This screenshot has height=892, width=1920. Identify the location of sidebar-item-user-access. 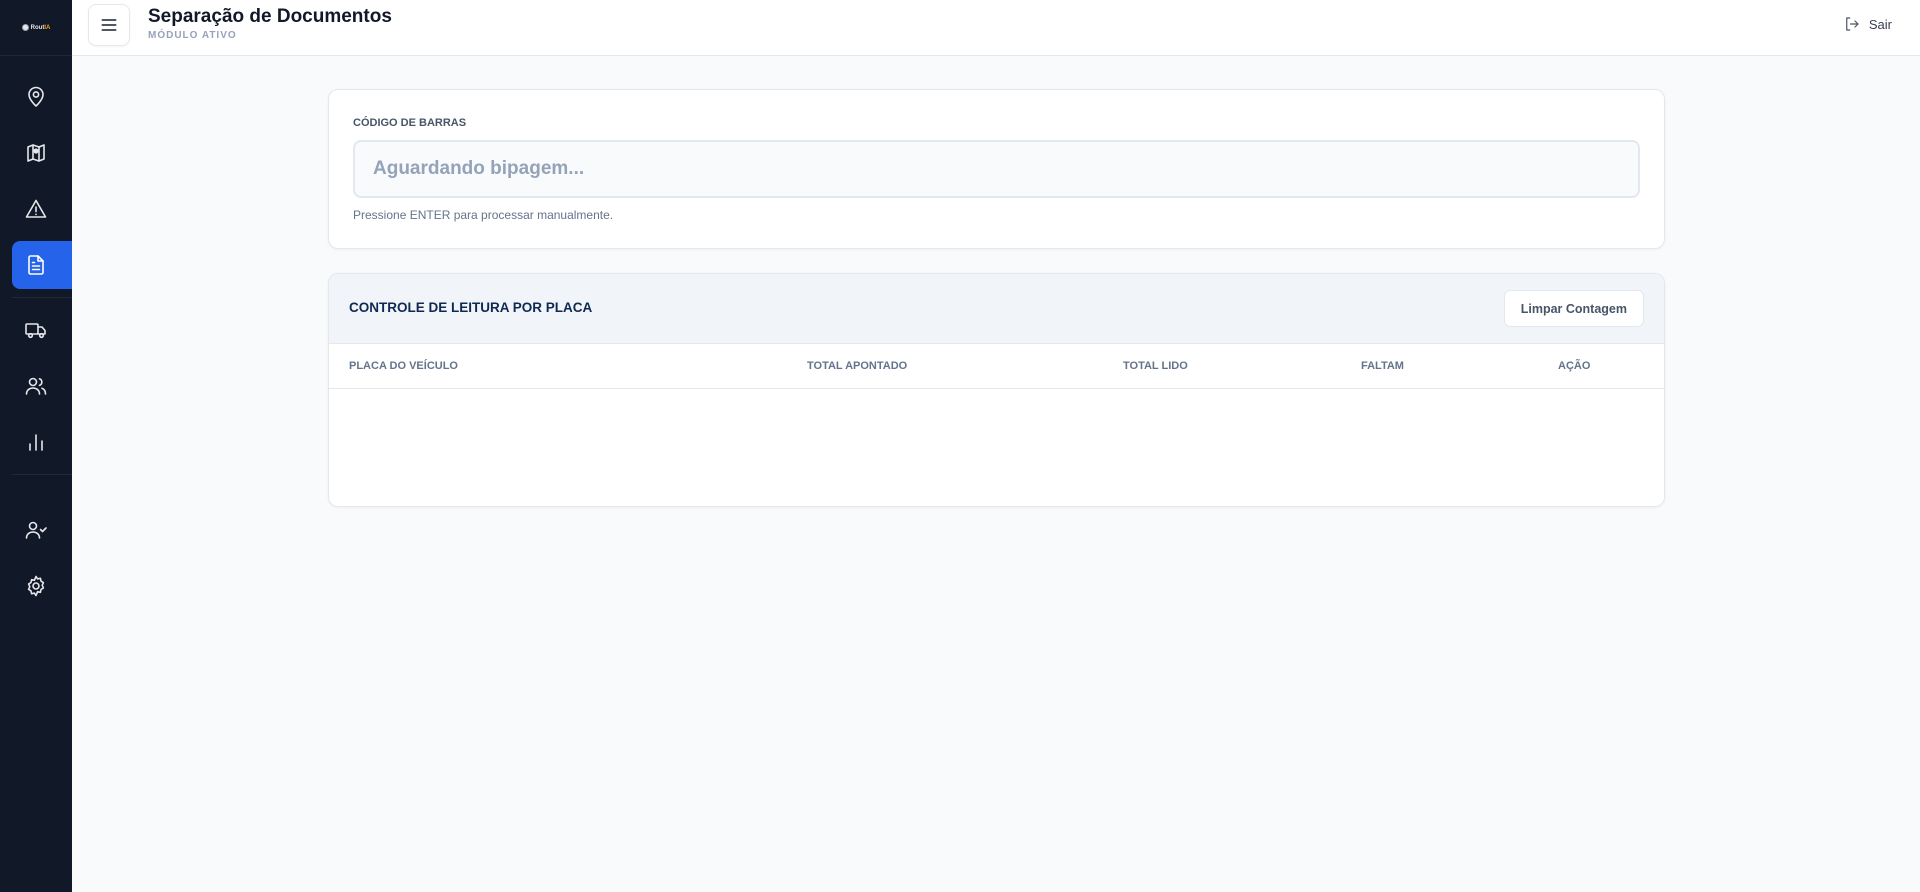
(42, 530).